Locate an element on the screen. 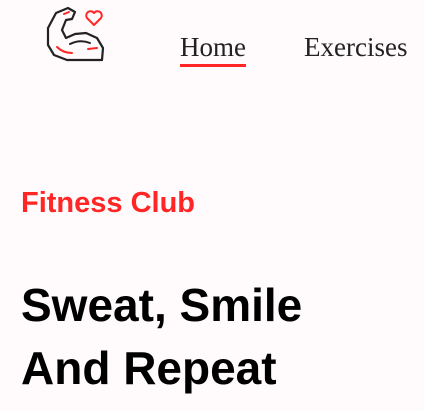  flexed-arm-heart-icon is located at coordinates (75, 34).